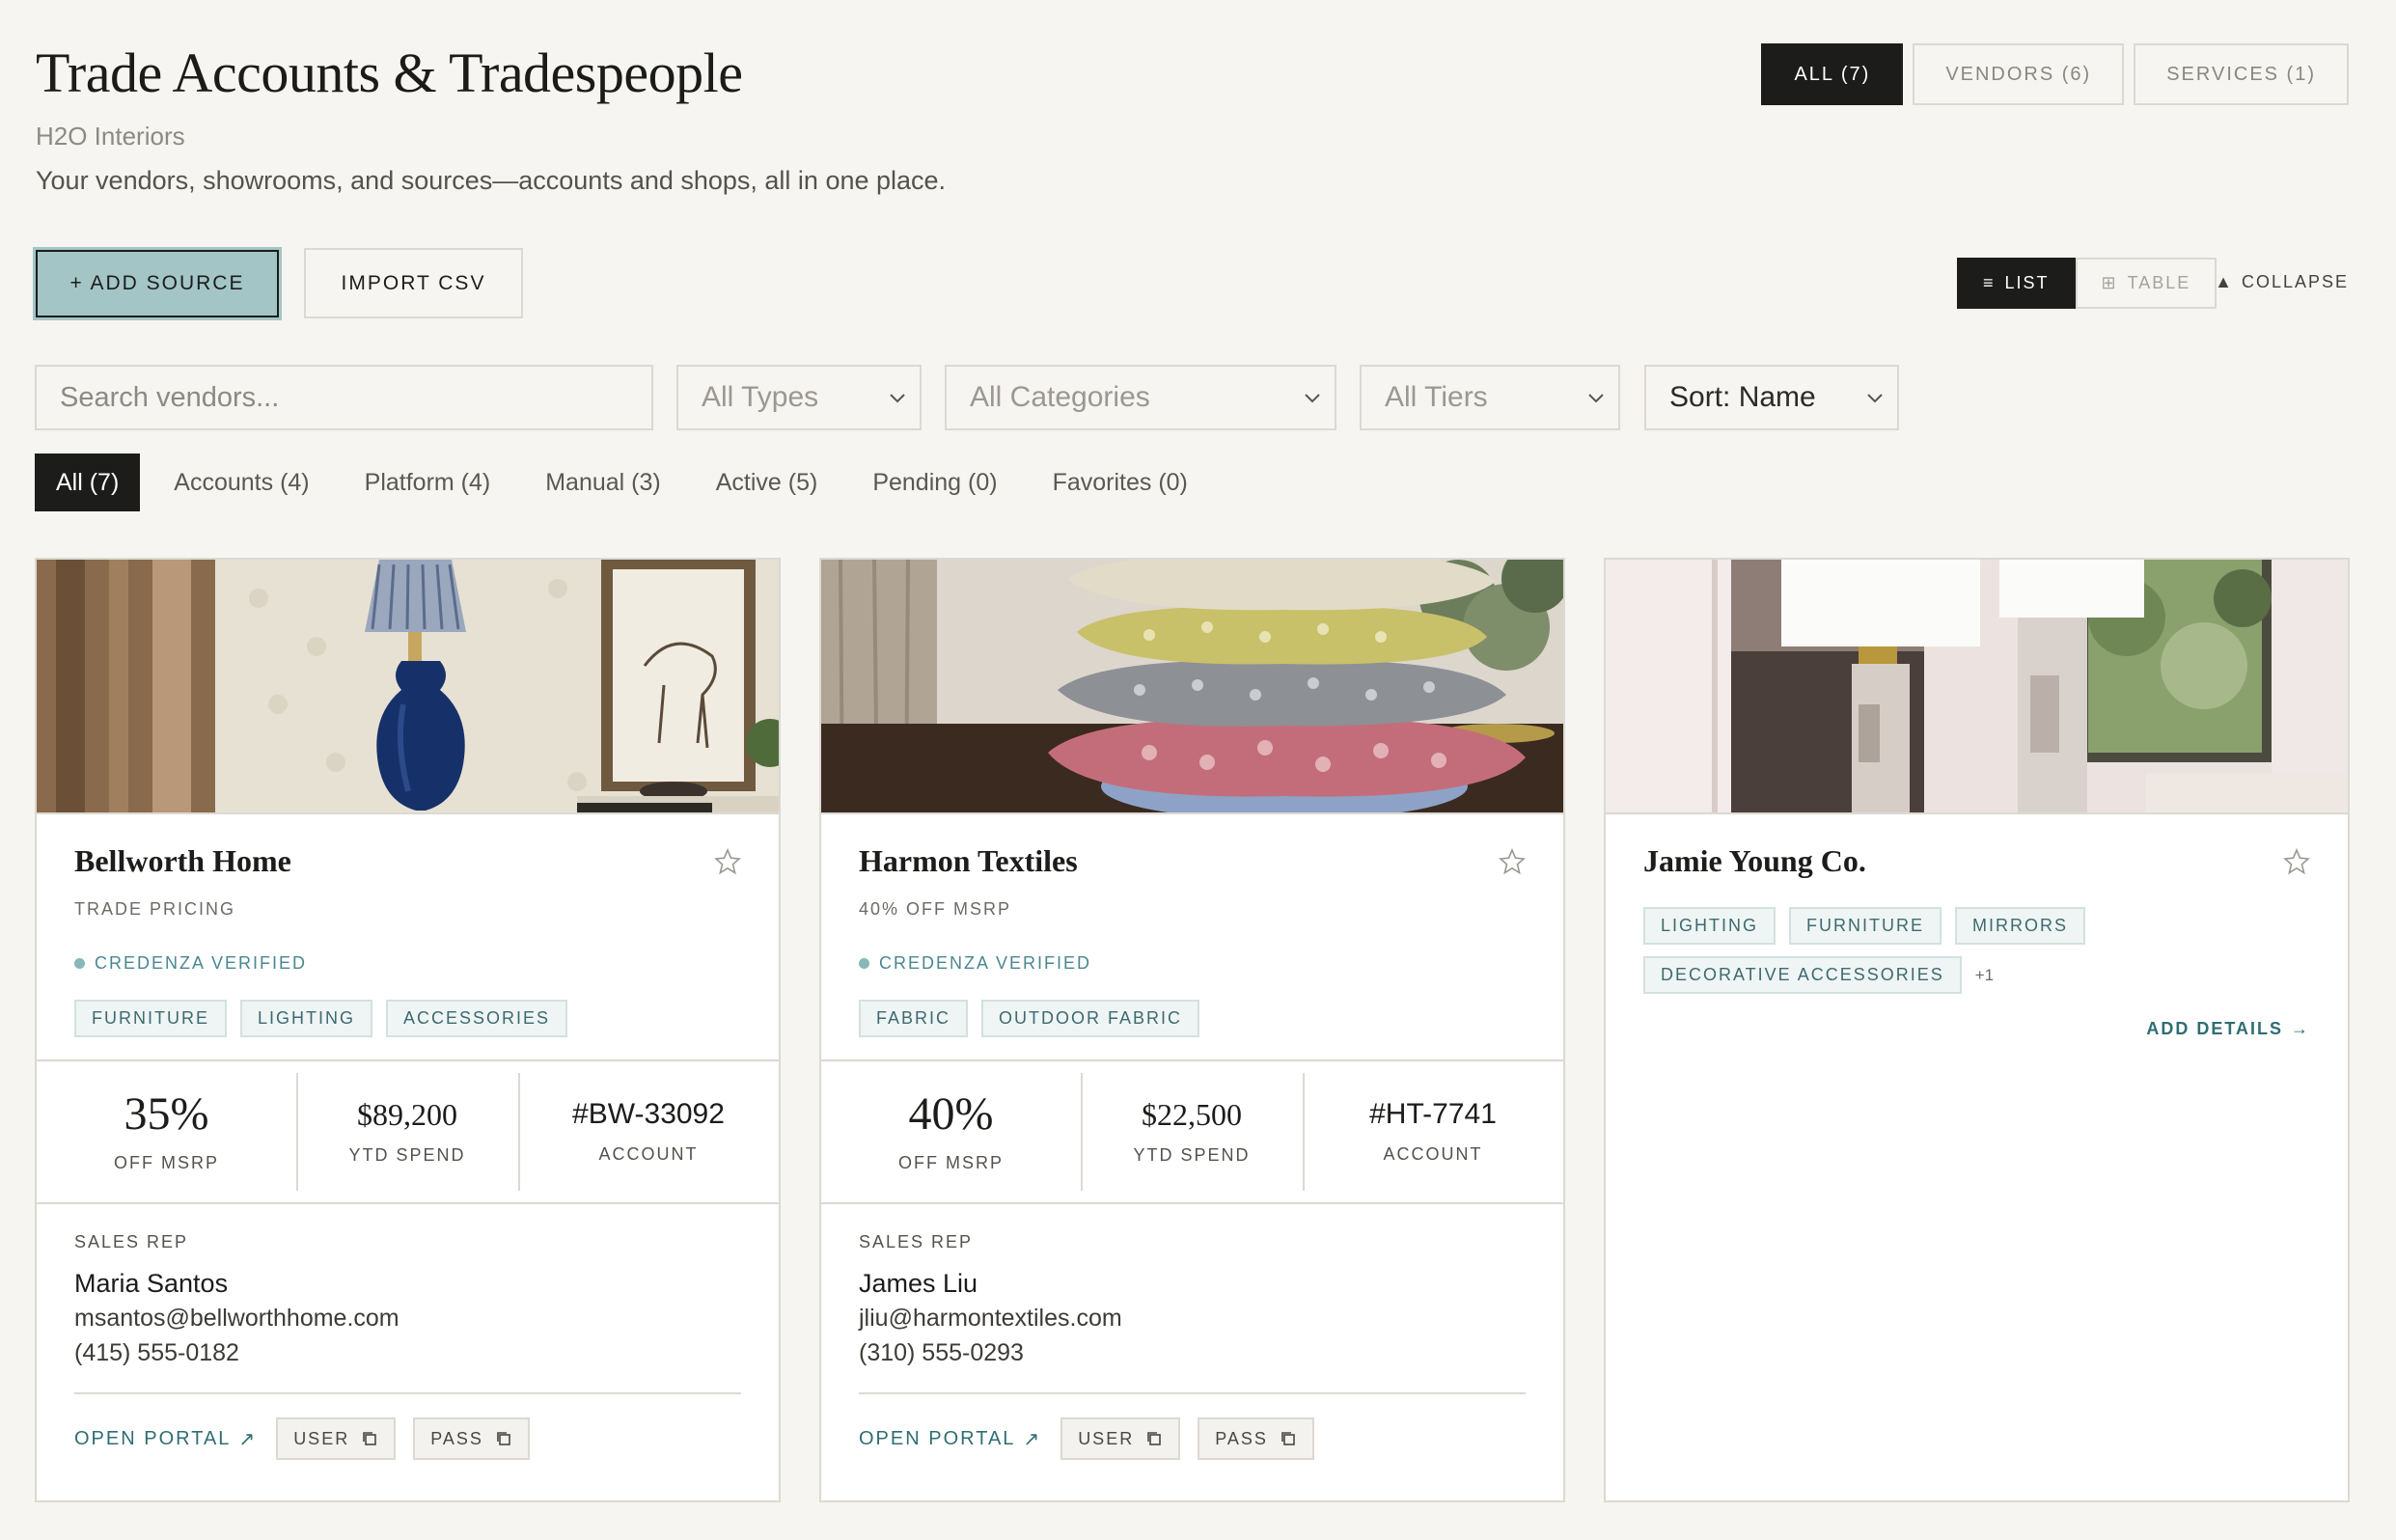 The width and height of the screenshot is (2396, 1540). Describe the element at coordinates (1989, 282) in the screenshot. I see `list-icon: ≡` at that location.